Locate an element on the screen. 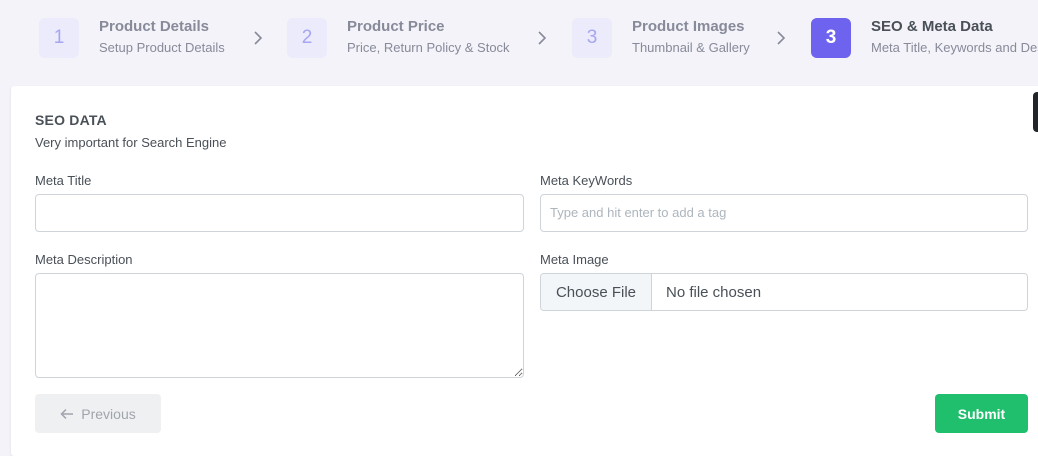 Image resolution: width=1038 pixels, height=456 pixels. step-number: 1 is located at coordinates (59, 38).